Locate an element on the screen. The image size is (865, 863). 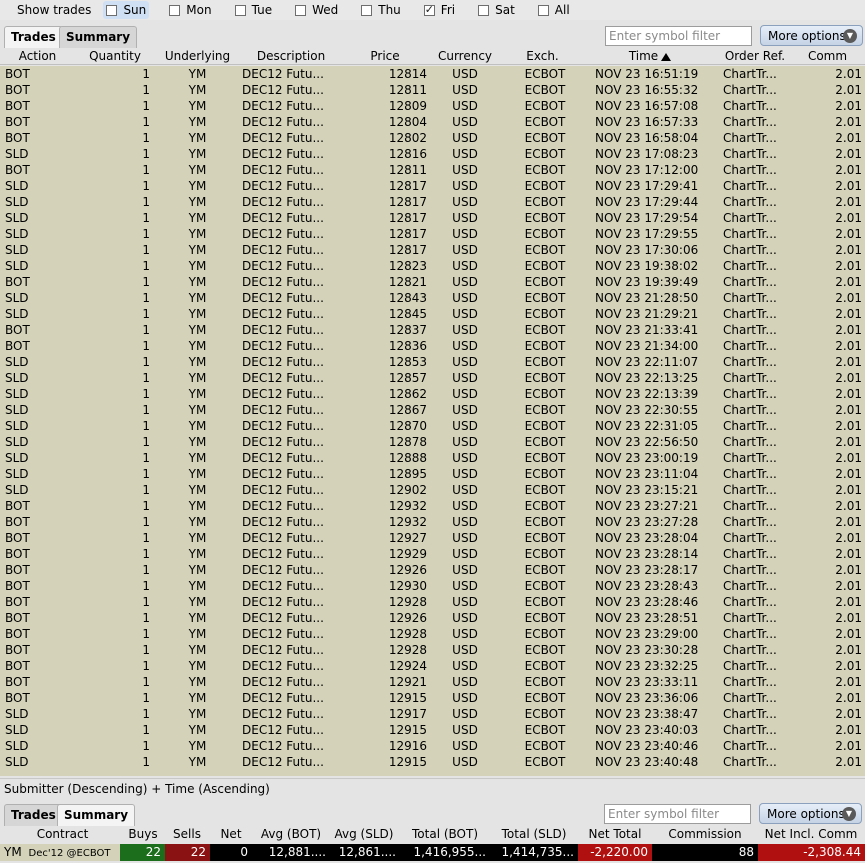
tab-summary-bottom: Summary is located at coordinates (96, 815).